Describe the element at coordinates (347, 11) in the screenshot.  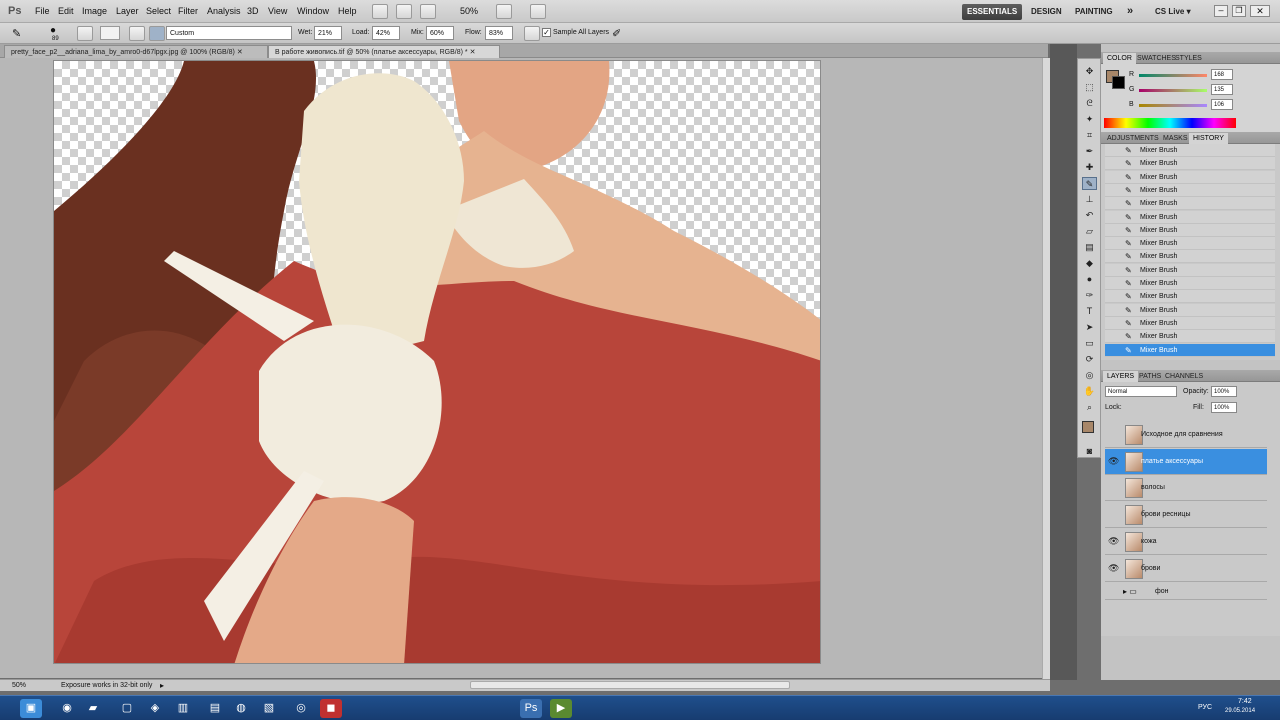
I see `menu-help: Help` at that location.